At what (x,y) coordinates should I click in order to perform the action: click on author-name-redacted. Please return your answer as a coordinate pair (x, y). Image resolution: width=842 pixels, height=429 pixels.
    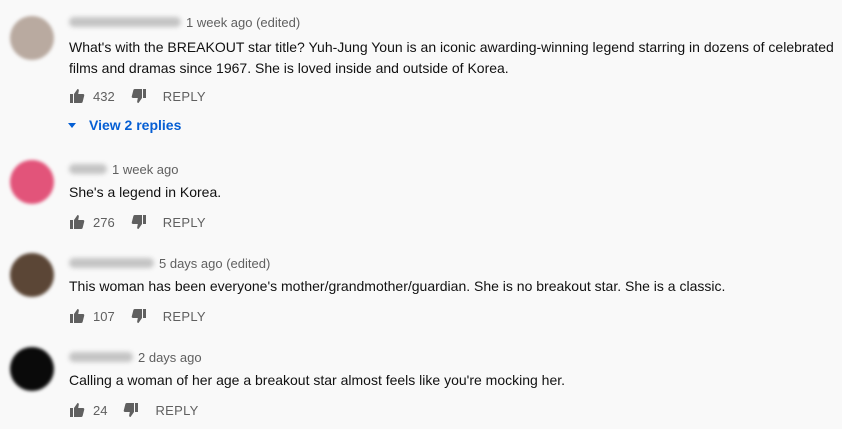
    Looking at the image, I should click on (101, 357).